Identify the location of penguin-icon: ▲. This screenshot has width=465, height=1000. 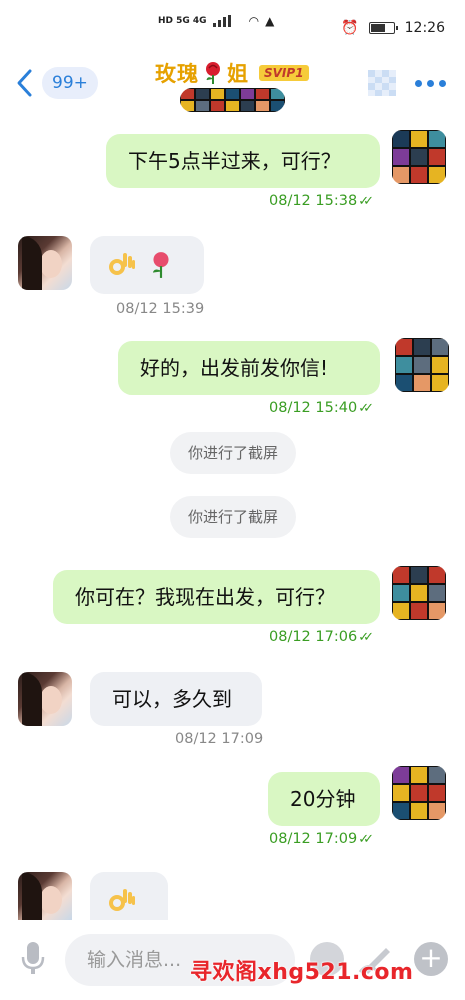
(270, 21).